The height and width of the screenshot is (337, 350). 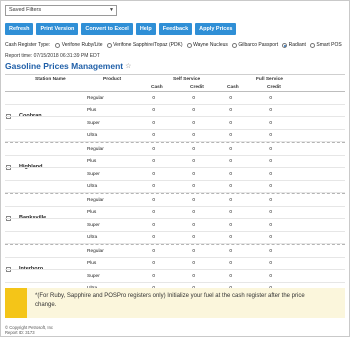 I want to click on saved-filters-value: Saved Filters, so click(x=25, y=10).